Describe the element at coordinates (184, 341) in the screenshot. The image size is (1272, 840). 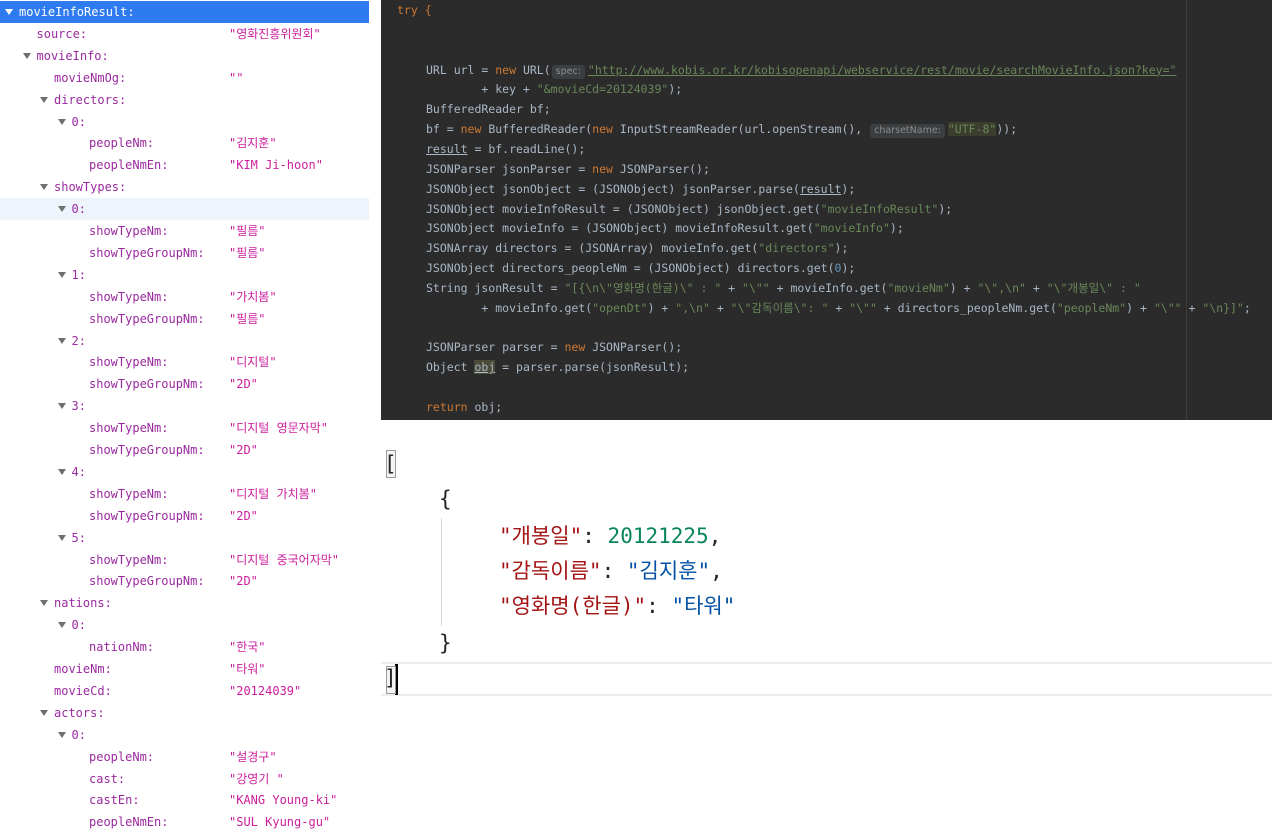
I see `tree-node-row: 2:` at that location.